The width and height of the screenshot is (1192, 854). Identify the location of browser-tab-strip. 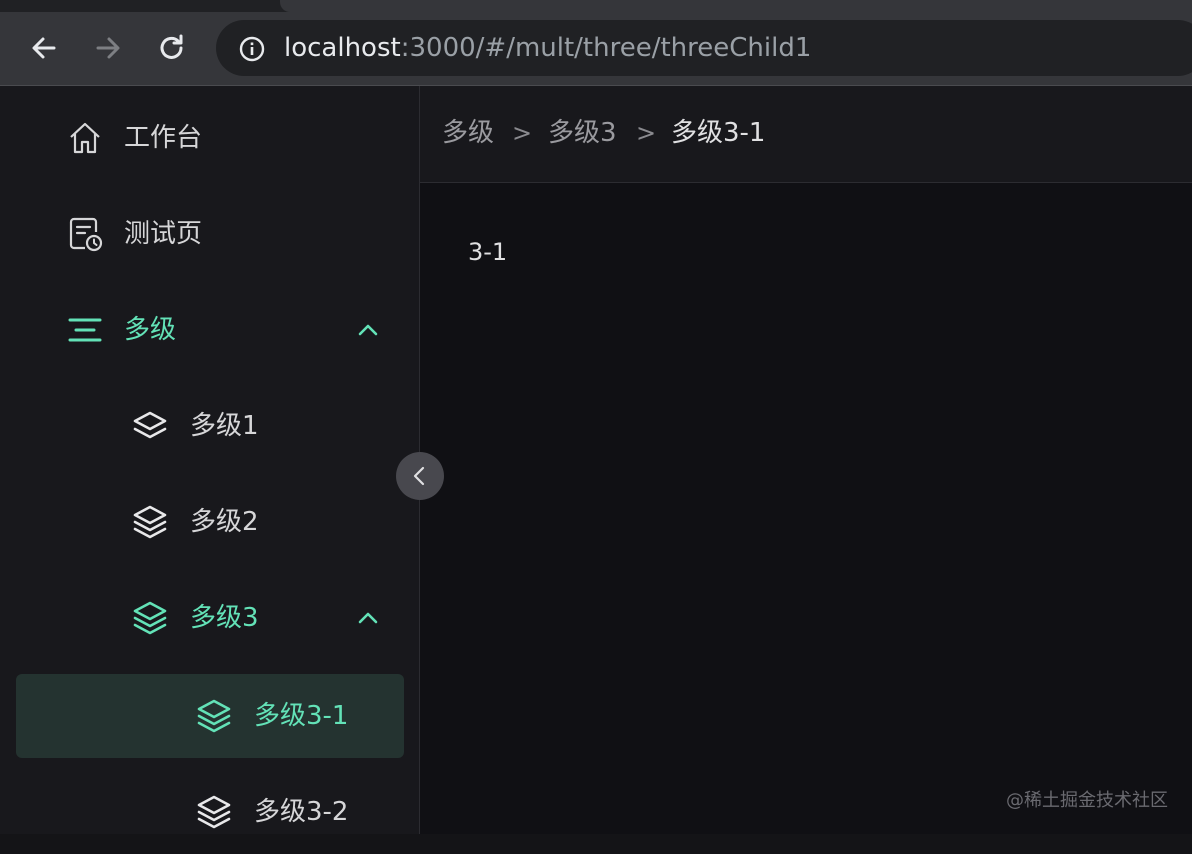
(596, 6).